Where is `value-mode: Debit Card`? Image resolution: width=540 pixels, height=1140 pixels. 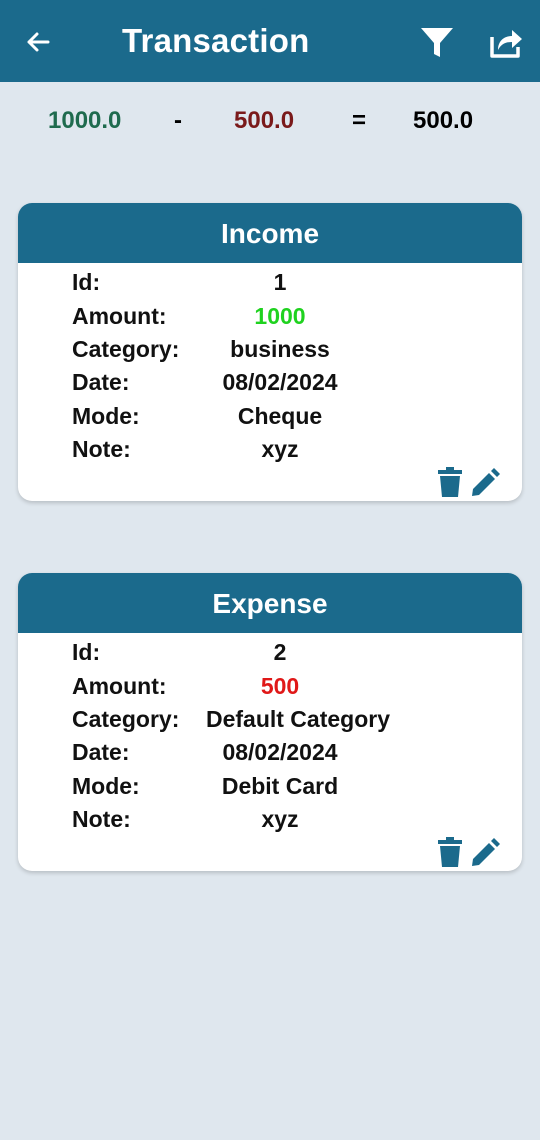
value-mode: Debit Card is located at coordinates (280, 786).